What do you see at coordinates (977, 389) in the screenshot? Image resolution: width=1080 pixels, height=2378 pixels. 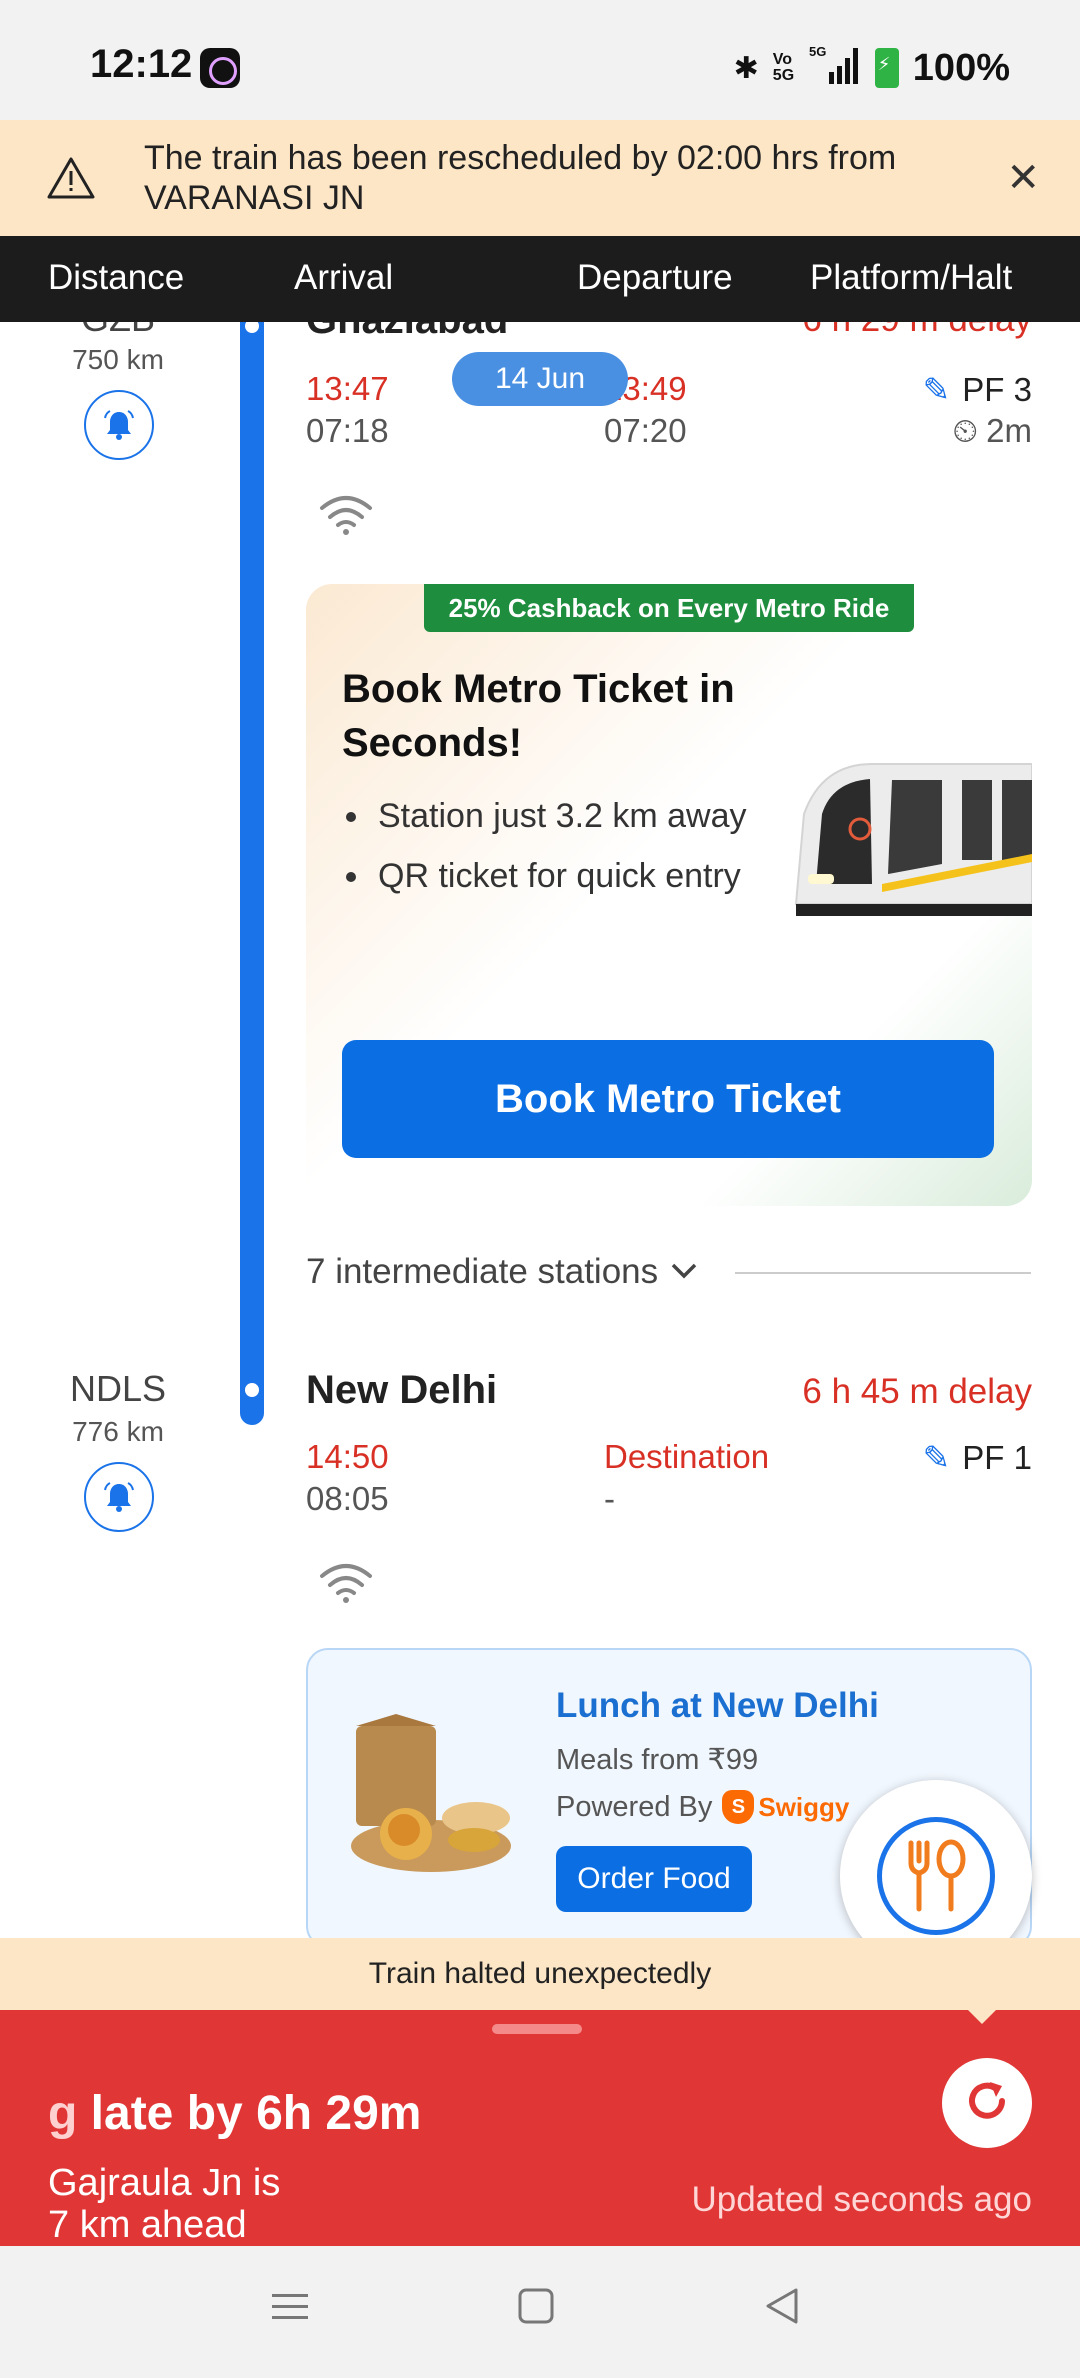 I see `platform-number: ✎ PF 3` at bounding box center [977, 389].